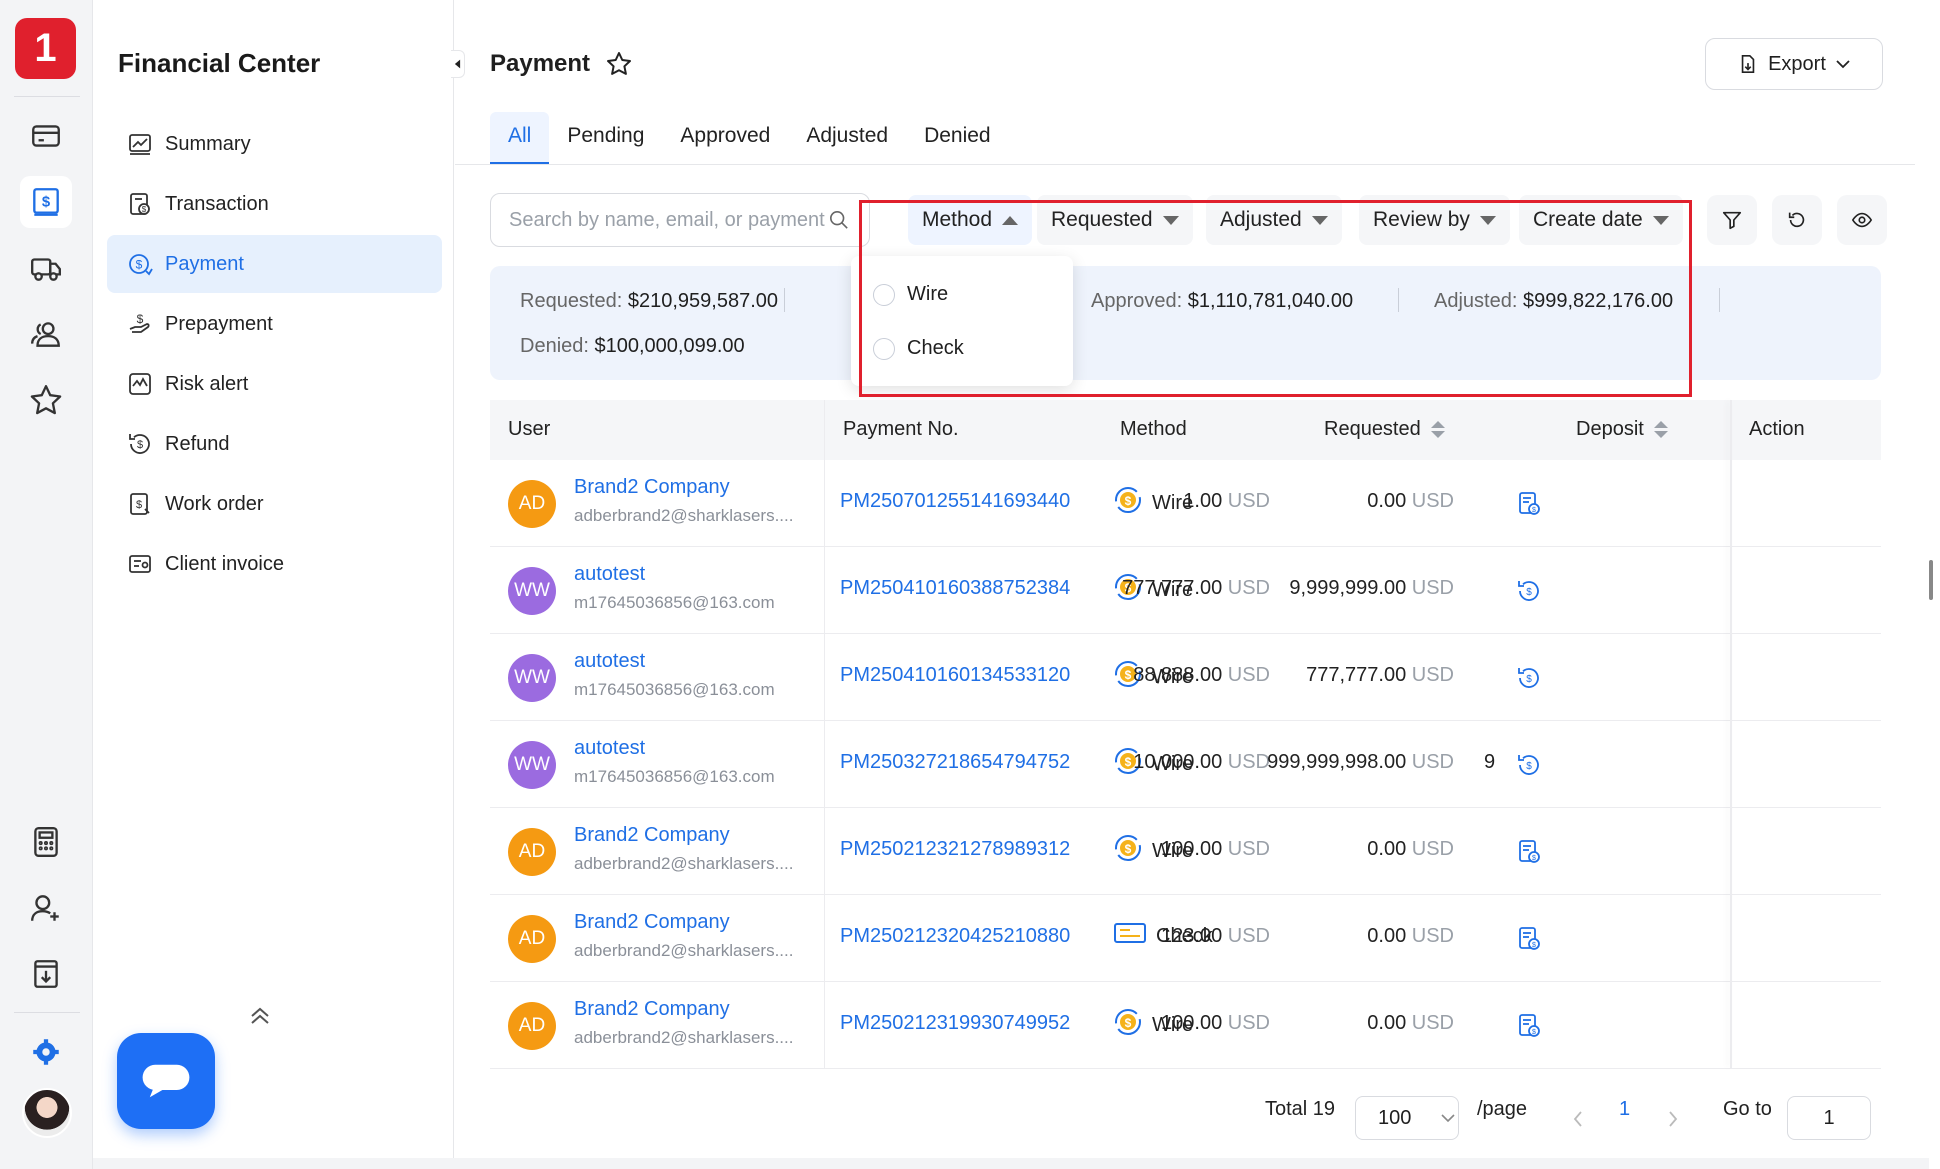 The image size is (1940, 1169). I want to click on funnel-filter-button, so click(1732, 220).